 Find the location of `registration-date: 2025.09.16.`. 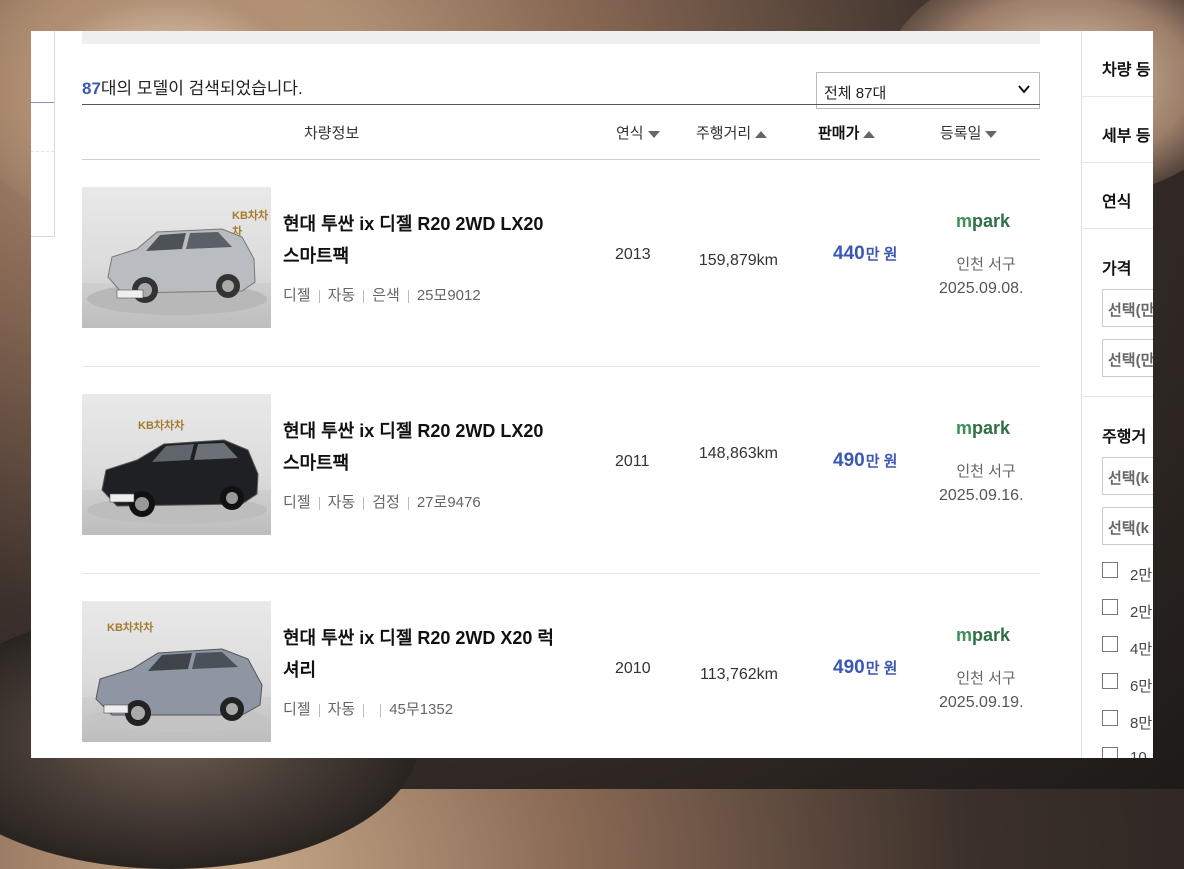

registration-date: 2025.09.16. is located at coordinates (981, 495).